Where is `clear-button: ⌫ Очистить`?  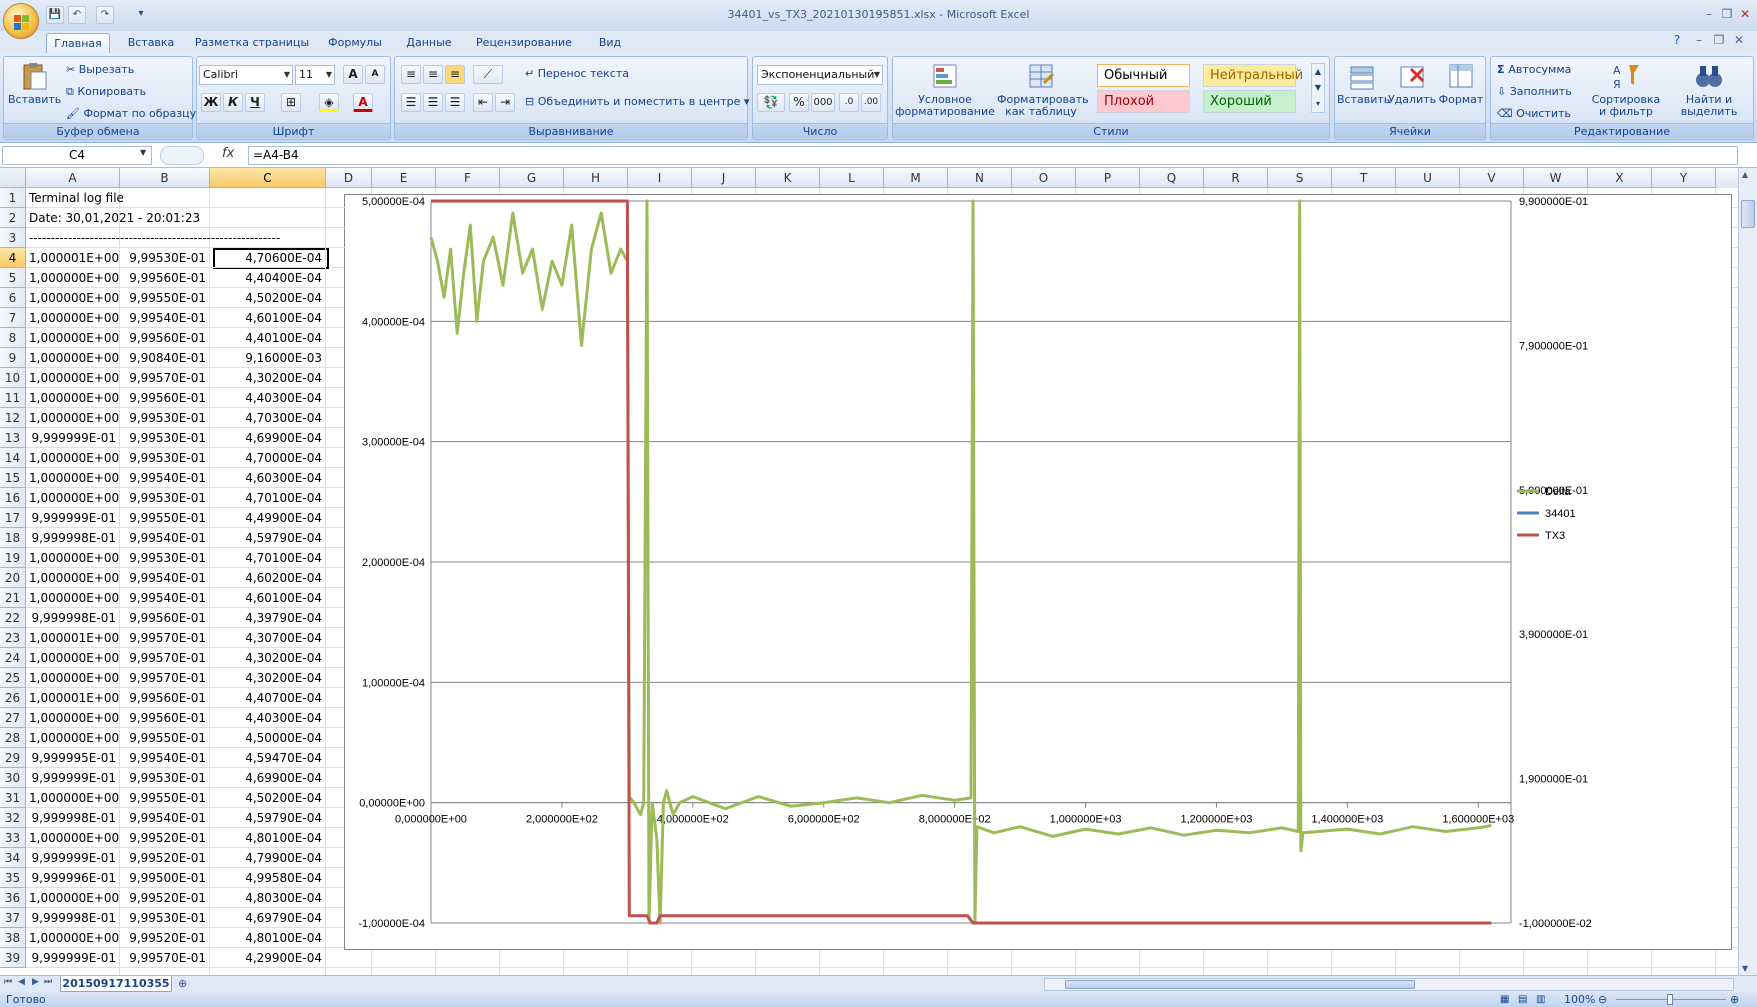
clear-button: ⌫ Очистить is located at coordinates (1534, 113).